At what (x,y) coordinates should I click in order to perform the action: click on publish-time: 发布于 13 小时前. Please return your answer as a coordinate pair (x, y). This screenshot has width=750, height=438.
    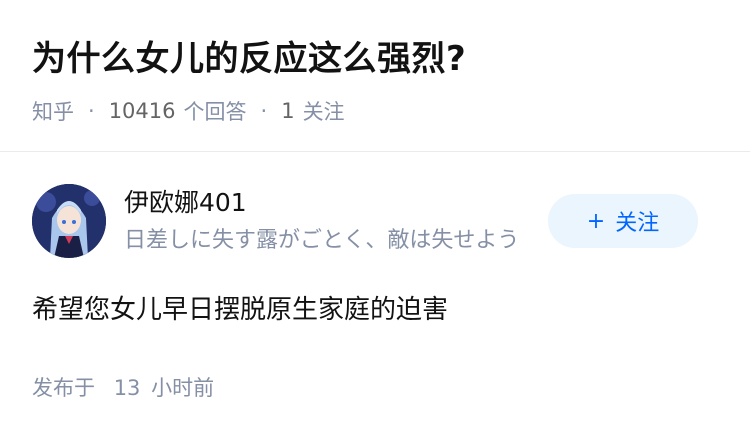
    Looking at the image, I should click on (123, 387).